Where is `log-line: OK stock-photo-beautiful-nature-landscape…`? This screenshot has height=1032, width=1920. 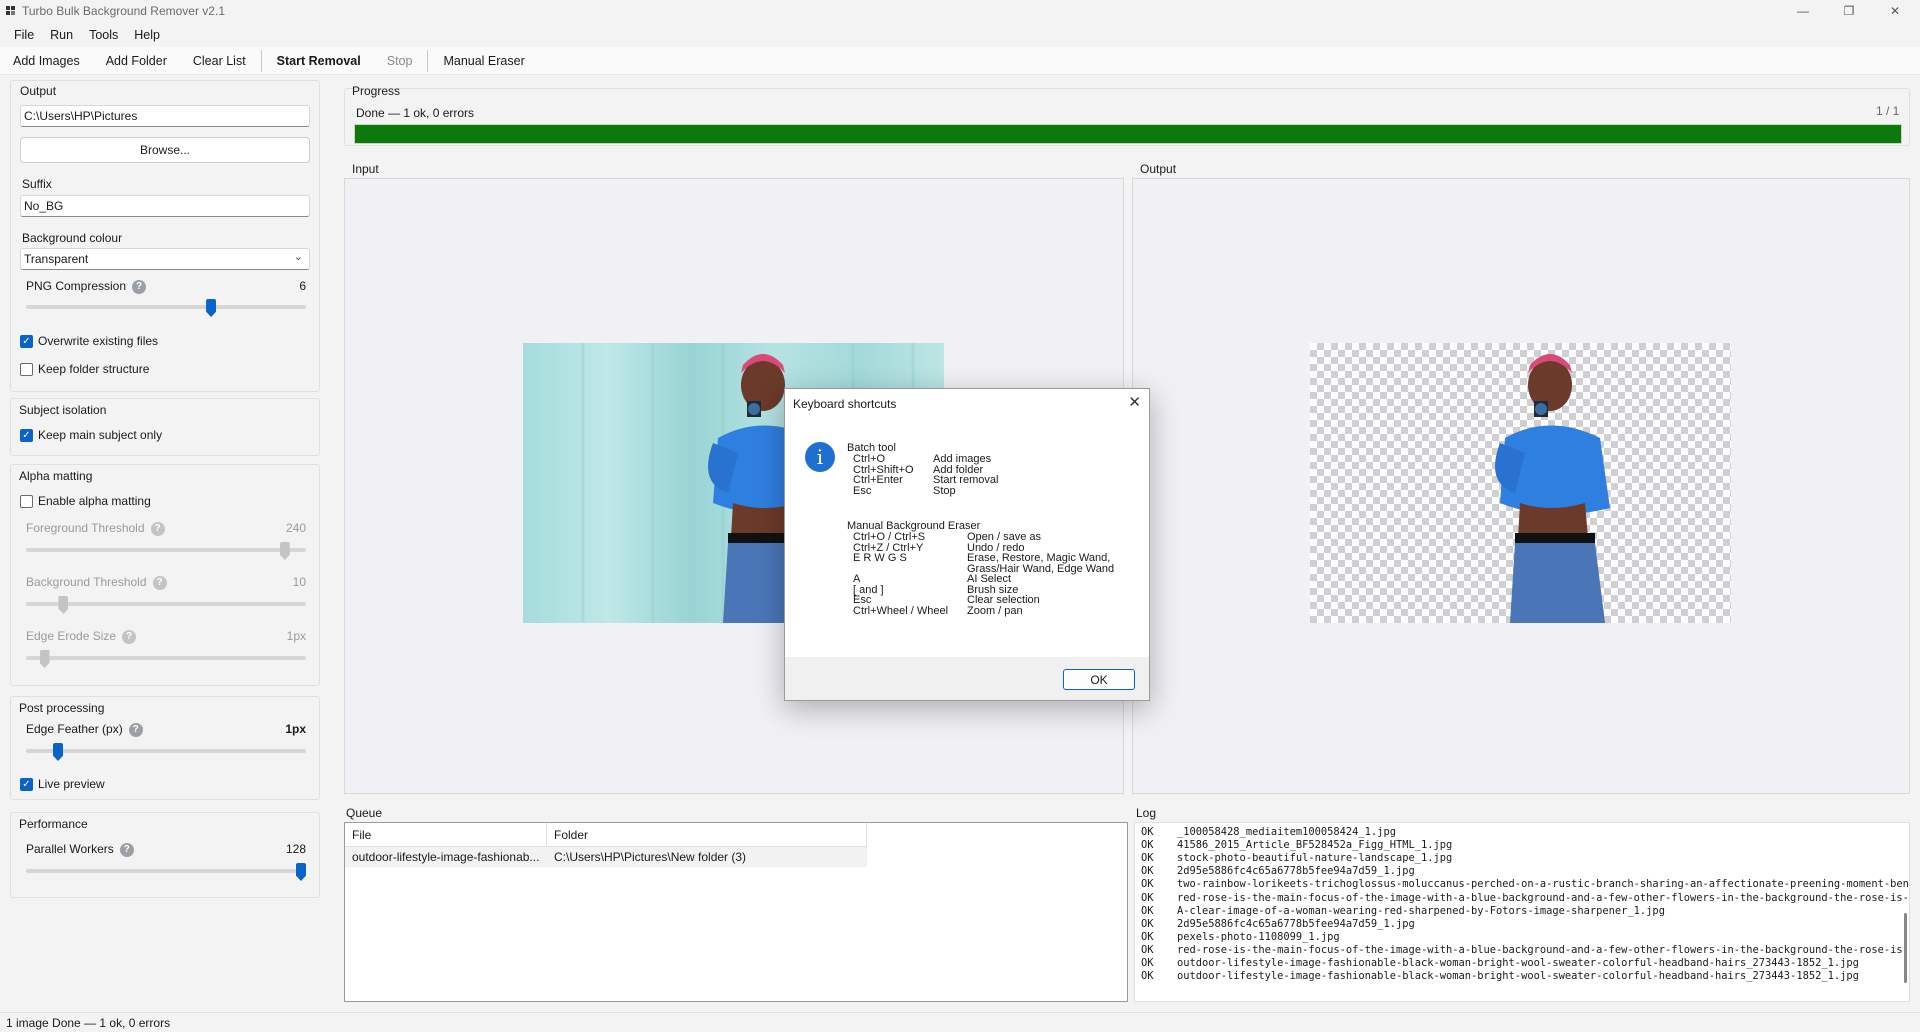
log-line: OK stock-photo-beautiful-nature-landscape… is located at coordinates (1296, 858).